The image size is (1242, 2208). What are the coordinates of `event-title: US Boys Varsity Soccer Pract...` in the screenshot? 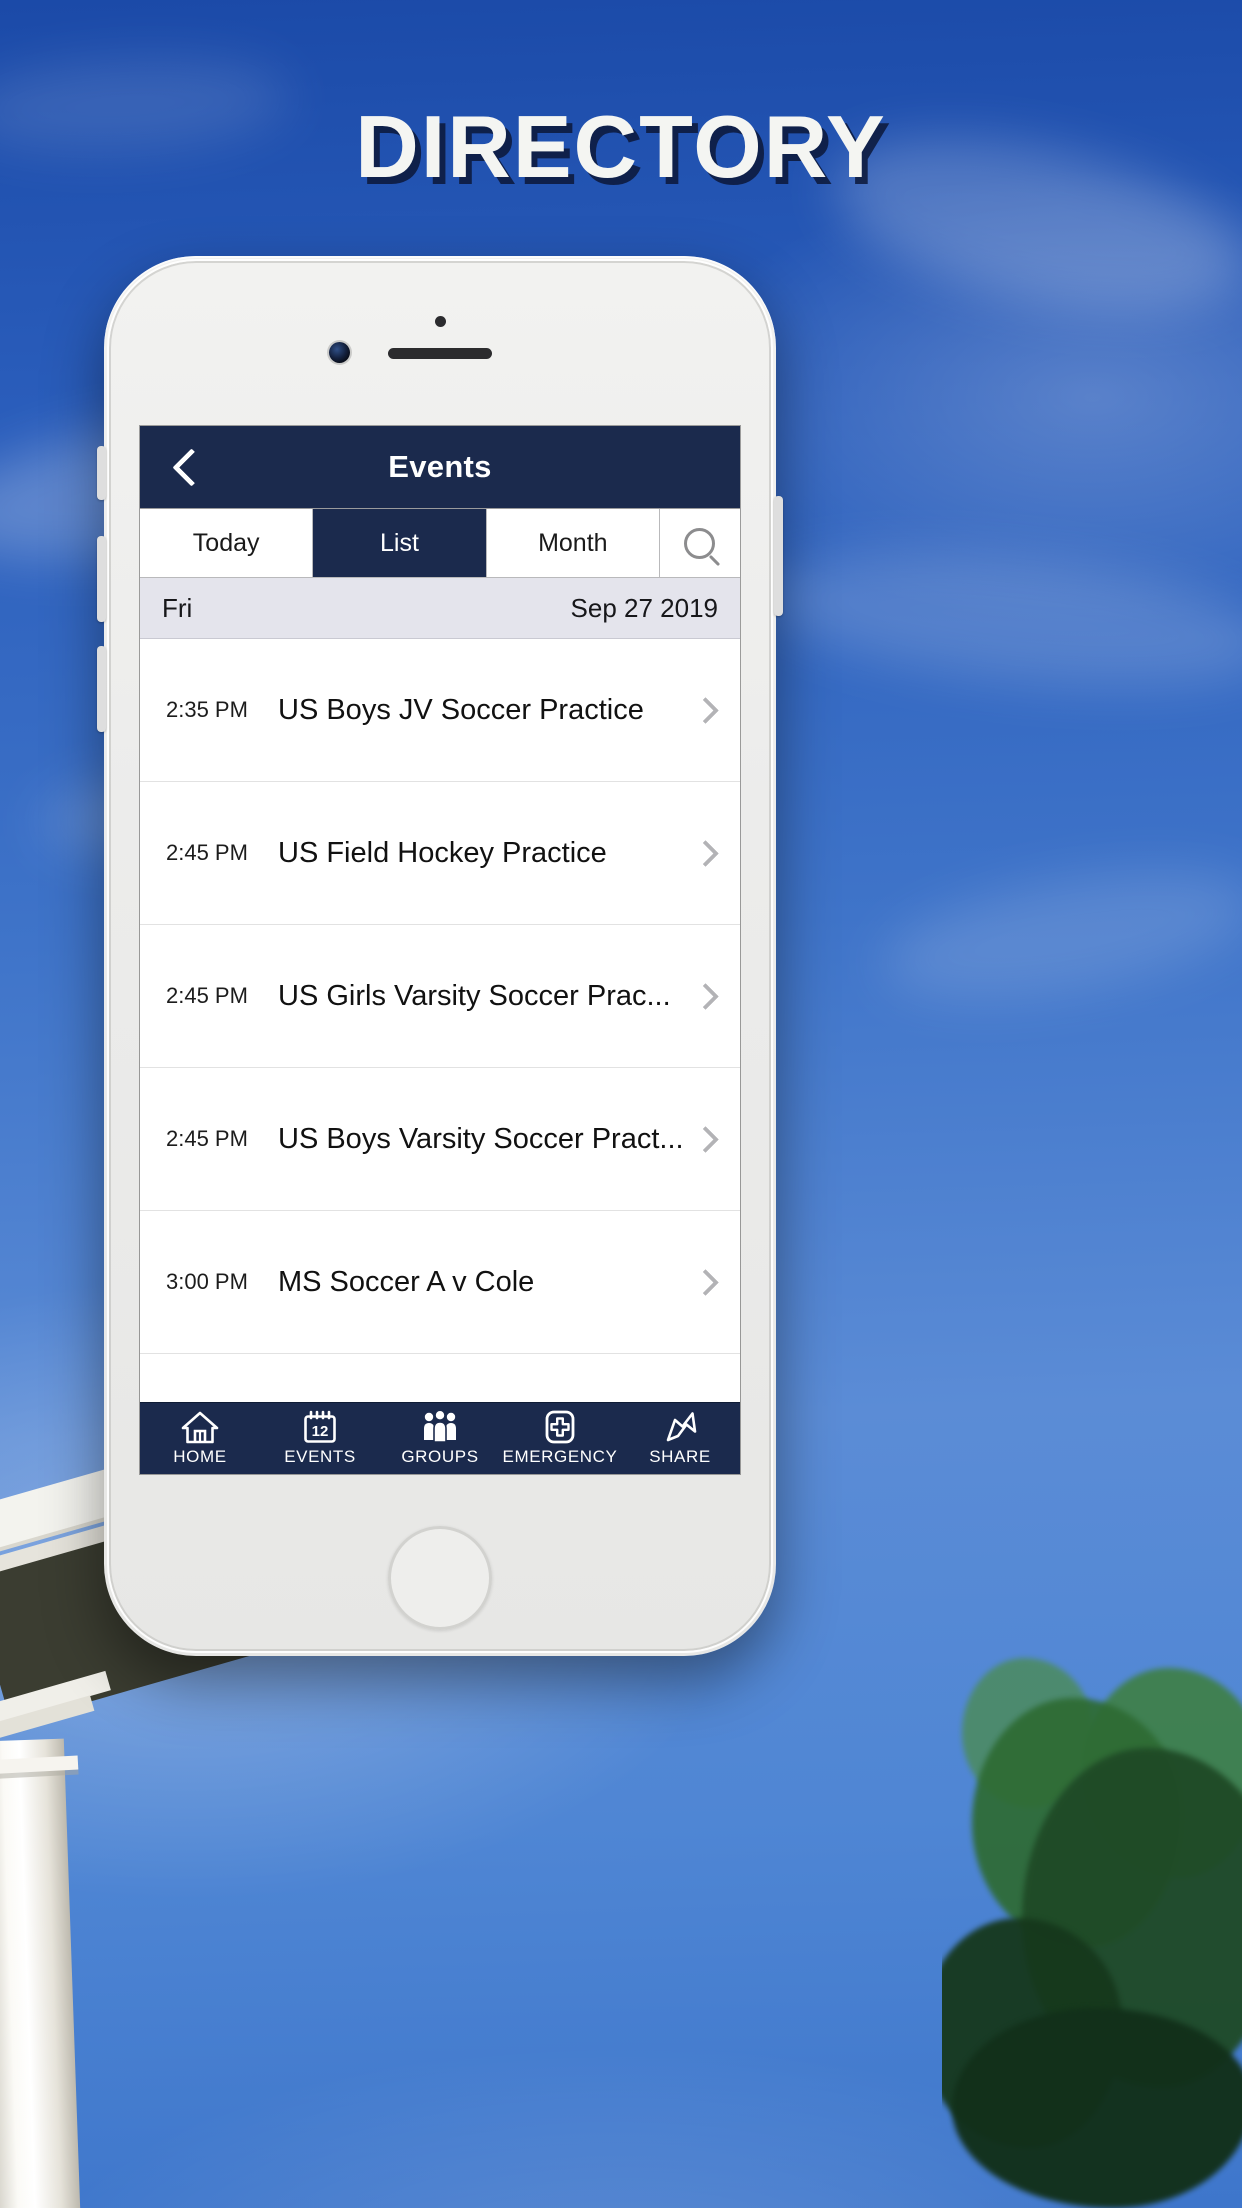 It's located at (481, 1138).